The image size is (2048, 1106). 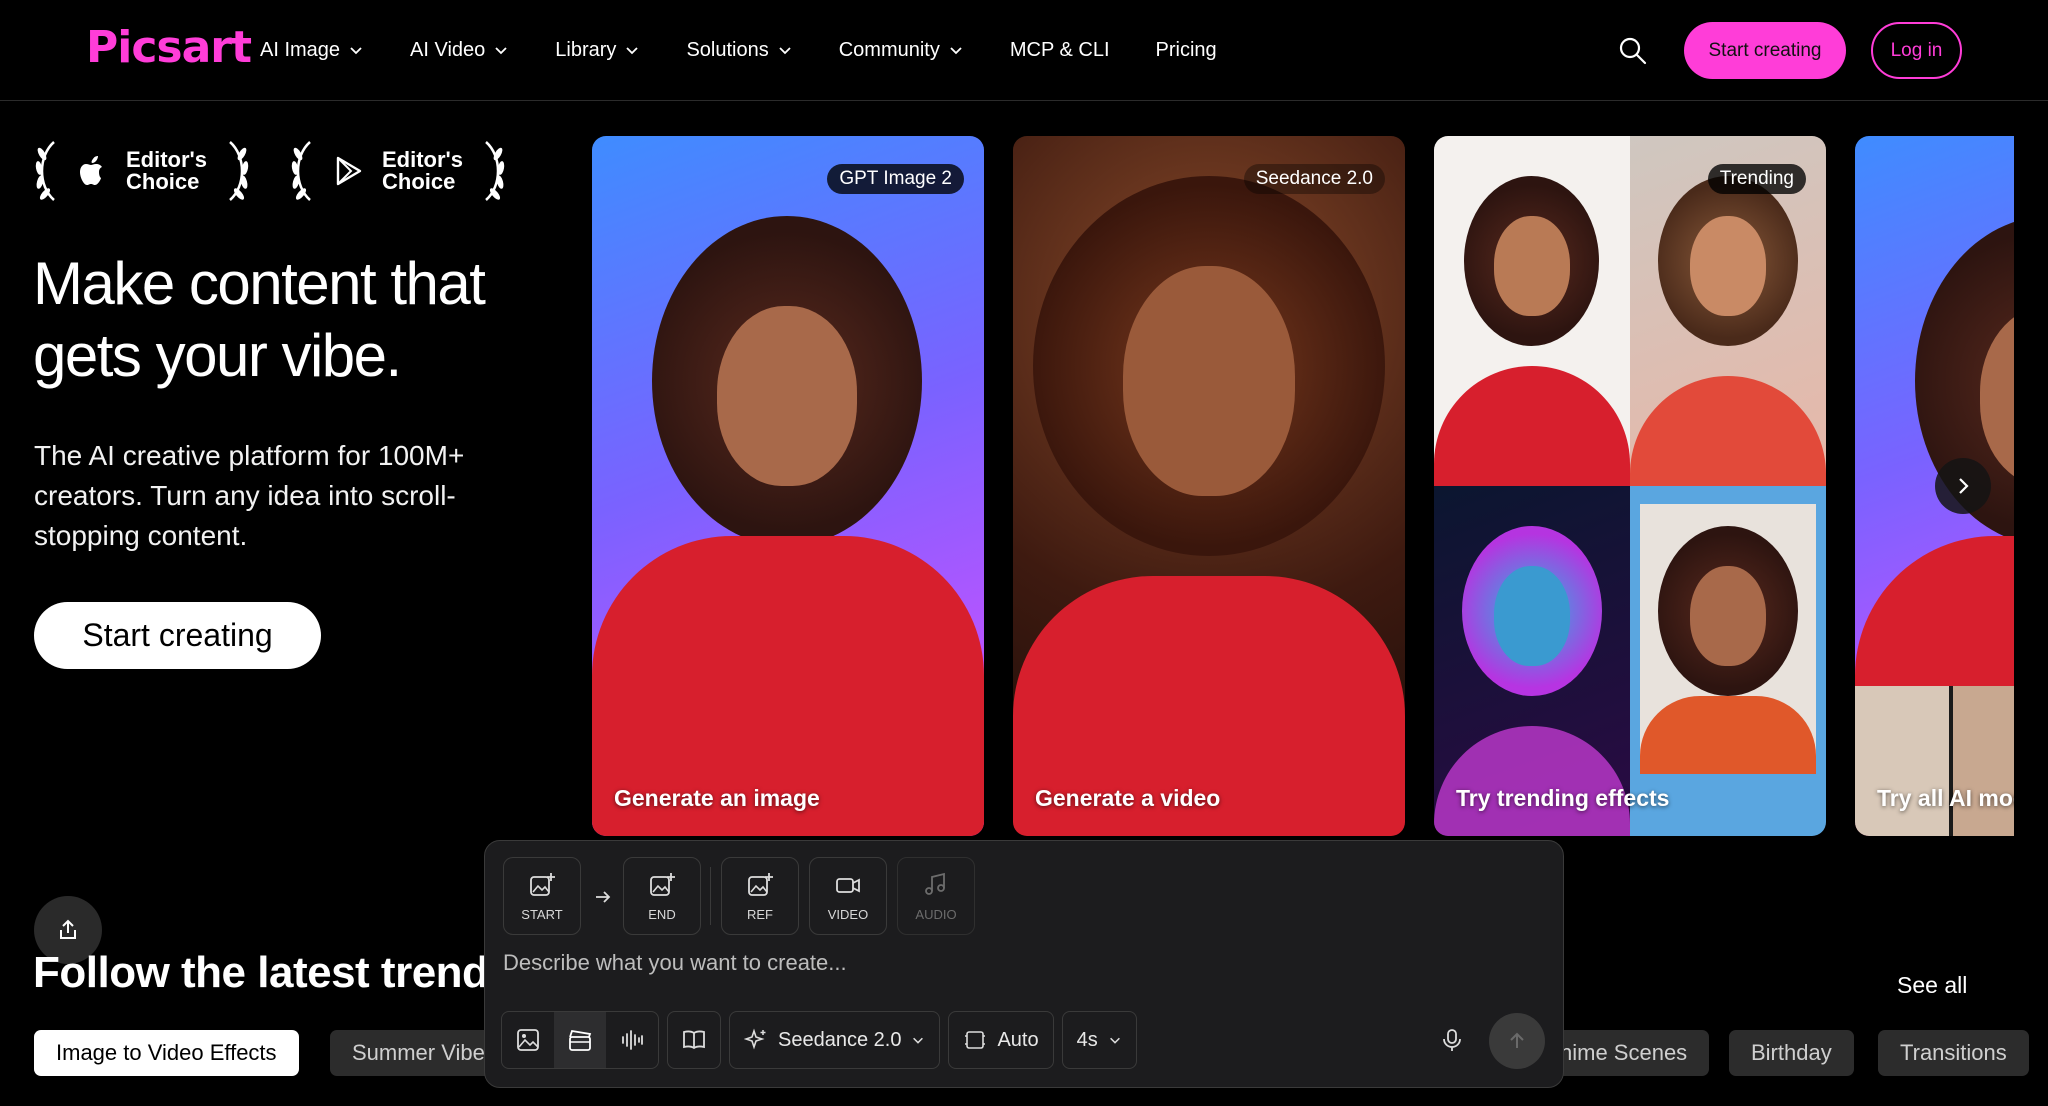 I want to click on nav-library: Library, so click(x=597, y=50).